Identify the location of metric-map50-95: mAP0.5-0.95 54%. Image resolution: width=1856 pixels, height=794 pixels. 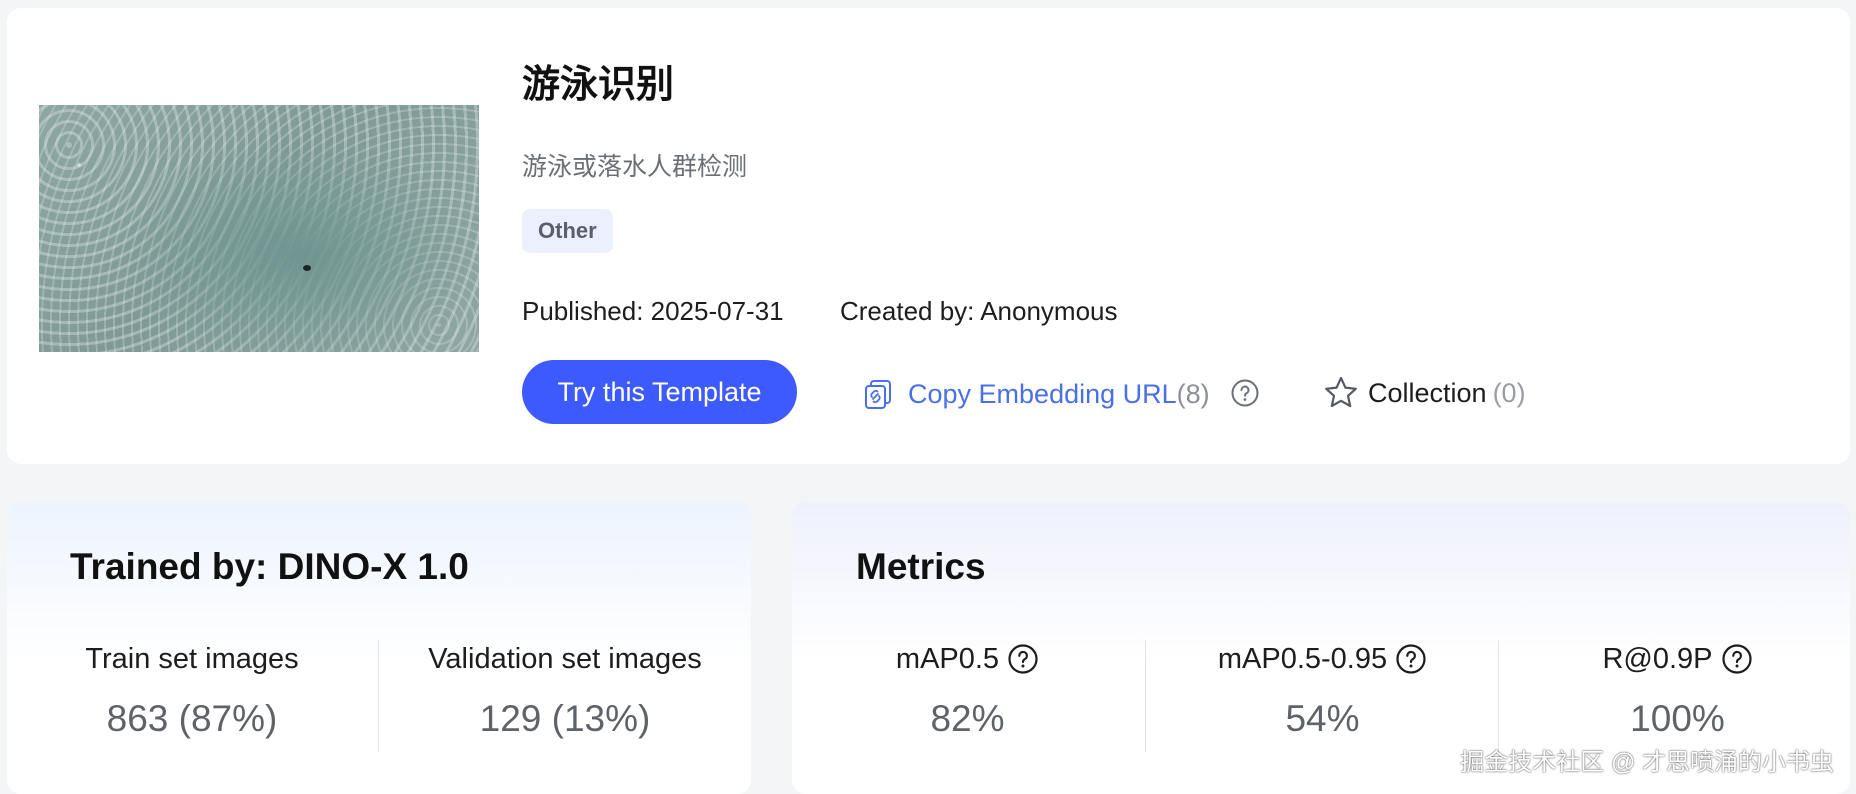
(1322, 690).